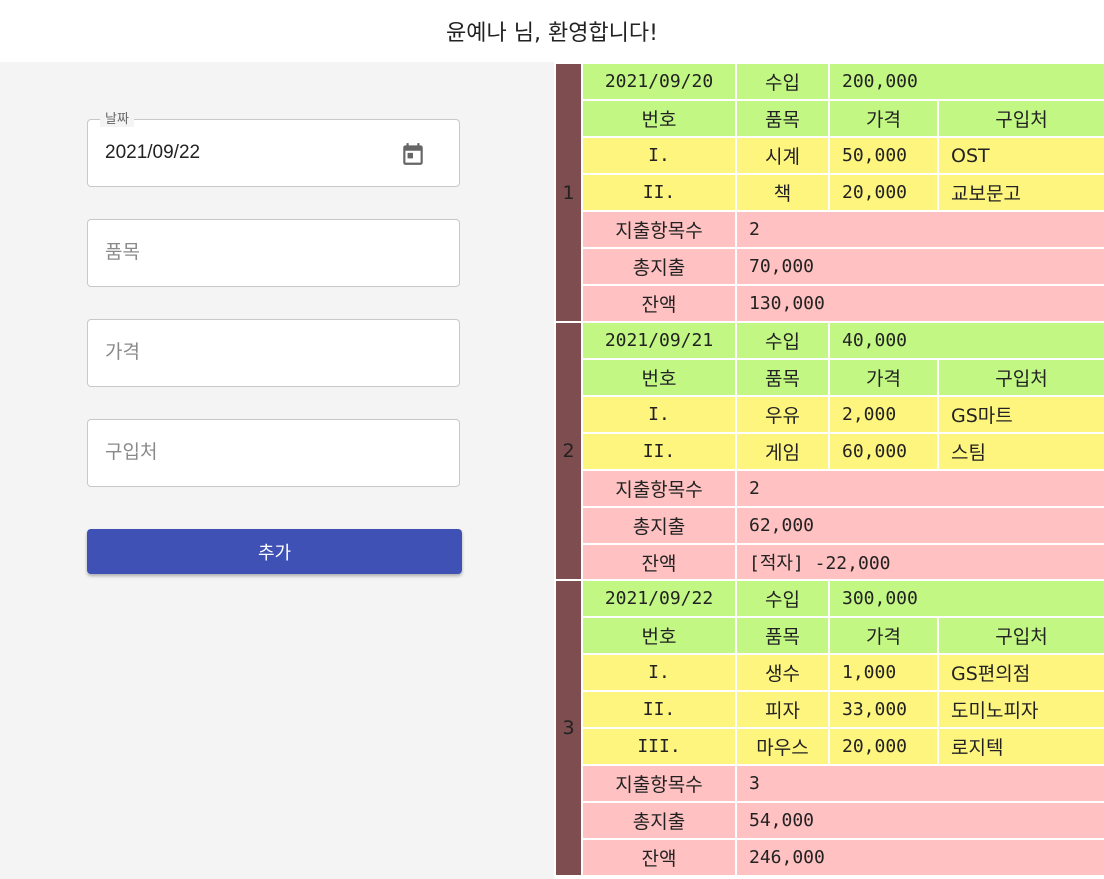 This screenshot has height=879, width=1104. I want to click on item-field, so click(273, 253).